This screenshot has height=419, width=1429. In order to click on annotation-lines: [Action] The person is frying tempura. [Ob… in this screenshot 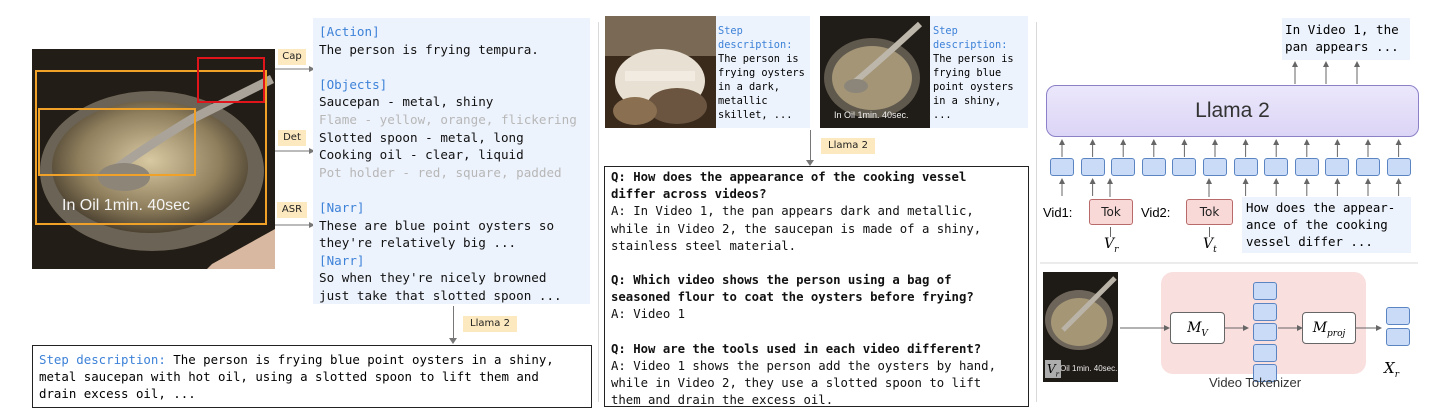, I will do `click(454, 164)`.